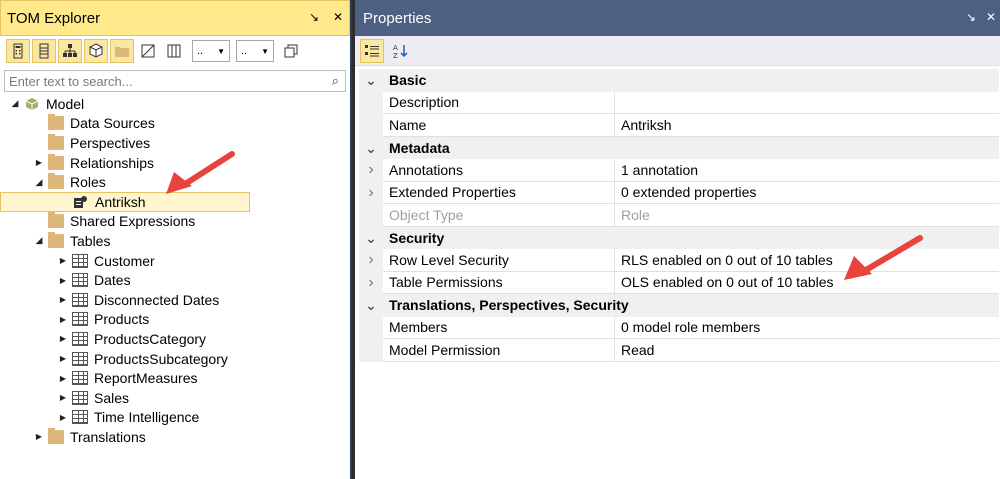 The height and width of the screenshot is (479, 1000). I want to click on tree-node: ▶ ProductsSubcategory, so click(175, 359).